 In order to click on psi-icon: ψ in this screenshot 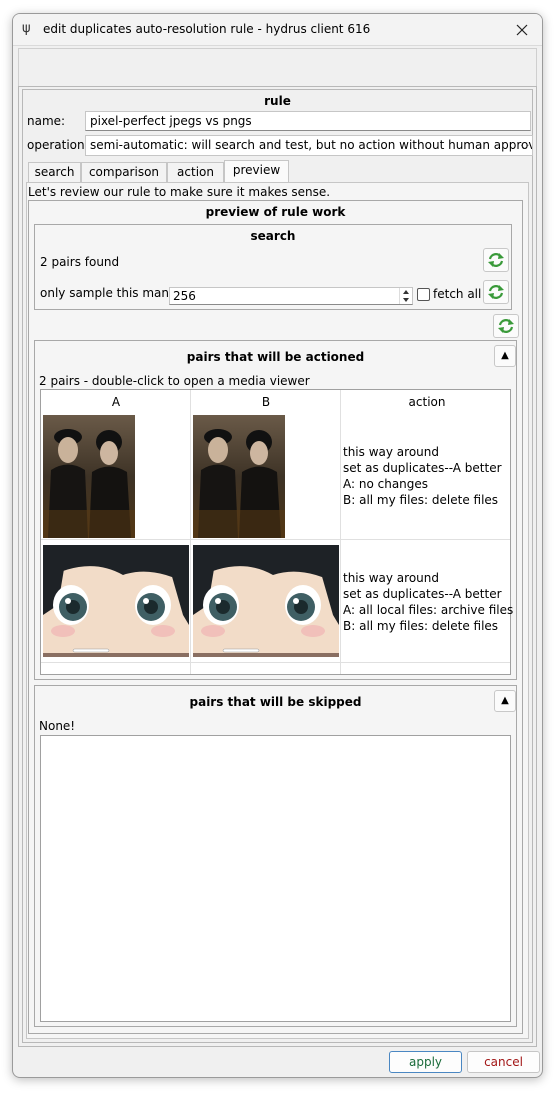, I will do `click(26, 28)`.